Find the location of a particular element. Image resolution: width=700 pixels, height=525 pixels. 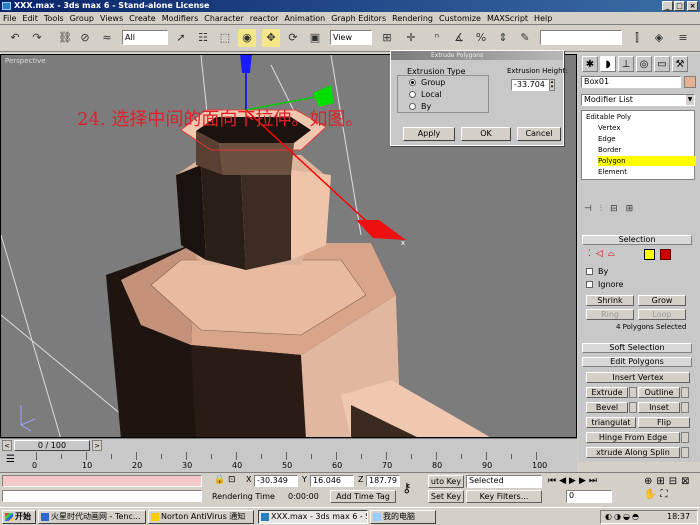

menu-customize: Customize is located at coordinates (460, 18).